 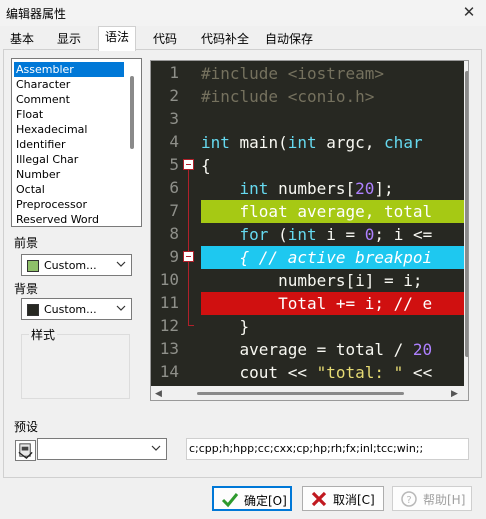 I want to click on code-line: {, so click(x=206, y=165).